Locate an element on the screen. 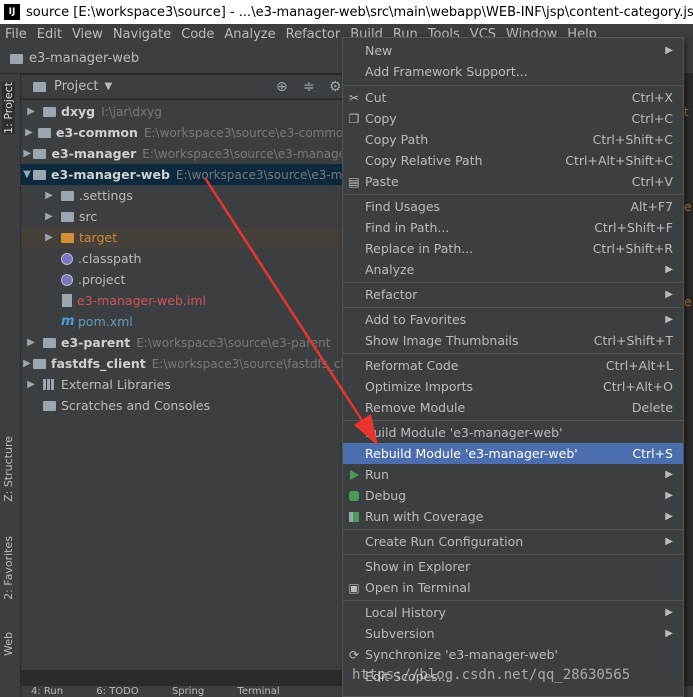  menu-item-find-usages: Find Usages Alt+F7 is located at coordinates (513, 206).